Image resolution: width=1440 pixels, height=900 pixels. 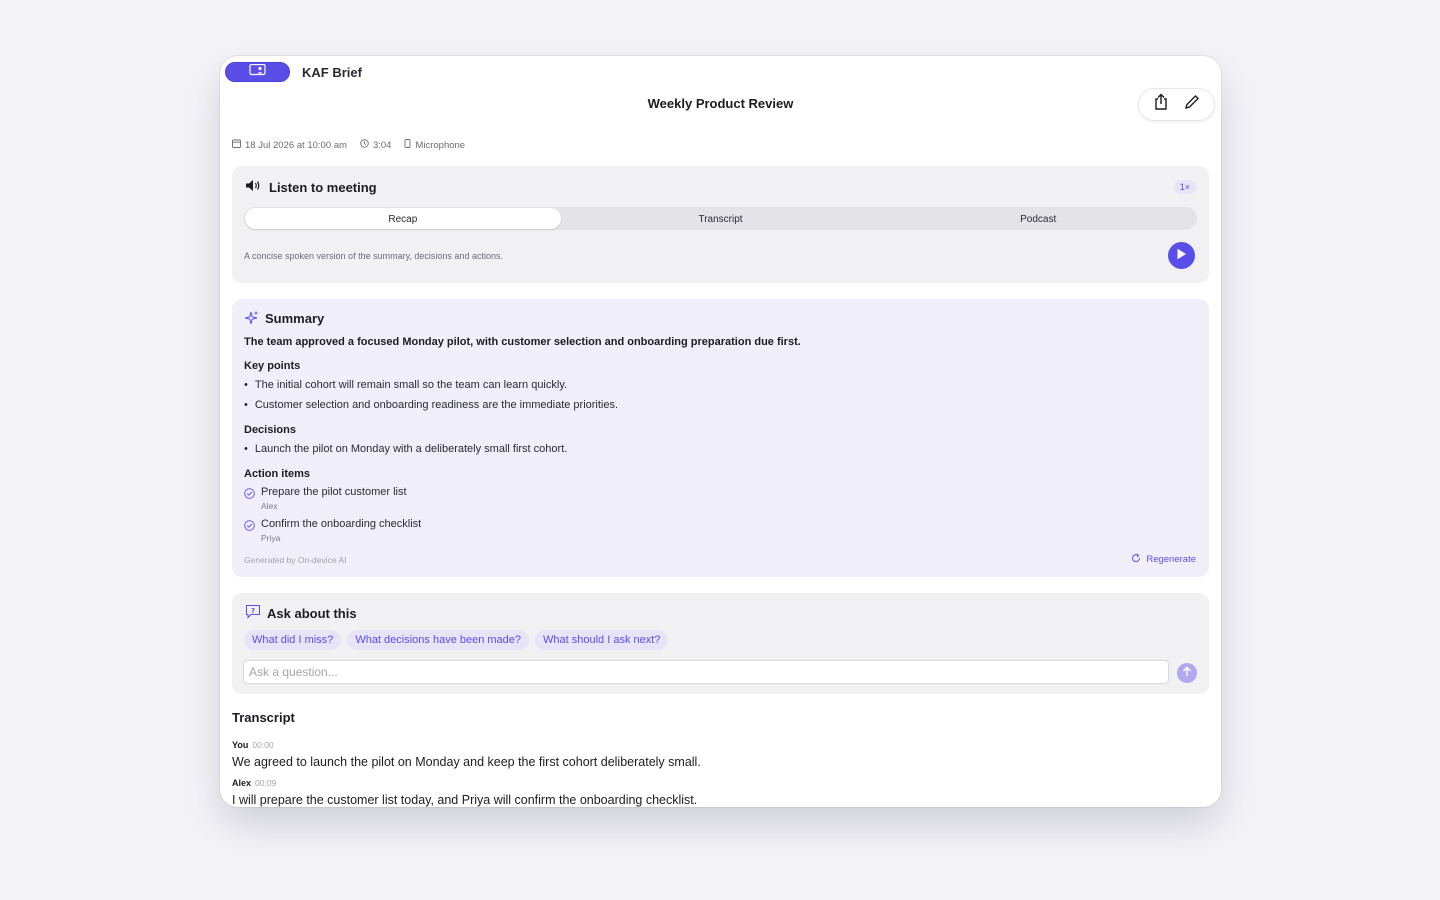 What do you see at coordinates (1038, 218) in the screenshot?
I see `tab-podcast: Podcast` at bounding box center [1038, 218].